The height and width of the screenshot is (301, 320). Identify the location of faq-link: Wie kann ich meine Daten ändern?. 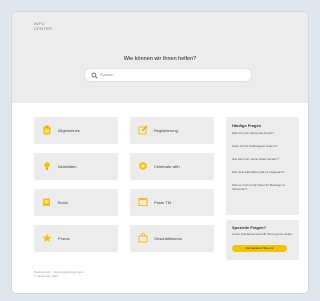
(263, 159).